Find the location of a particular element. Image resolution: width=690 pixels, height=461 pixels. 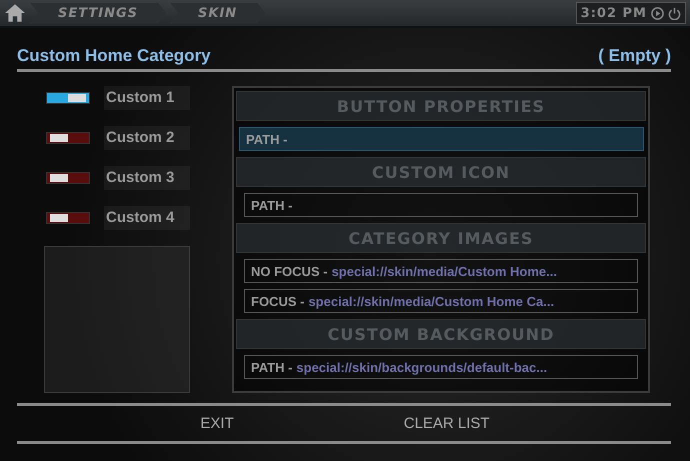

breadcrumb: SETTINGS is located at coordinates (98, 13).